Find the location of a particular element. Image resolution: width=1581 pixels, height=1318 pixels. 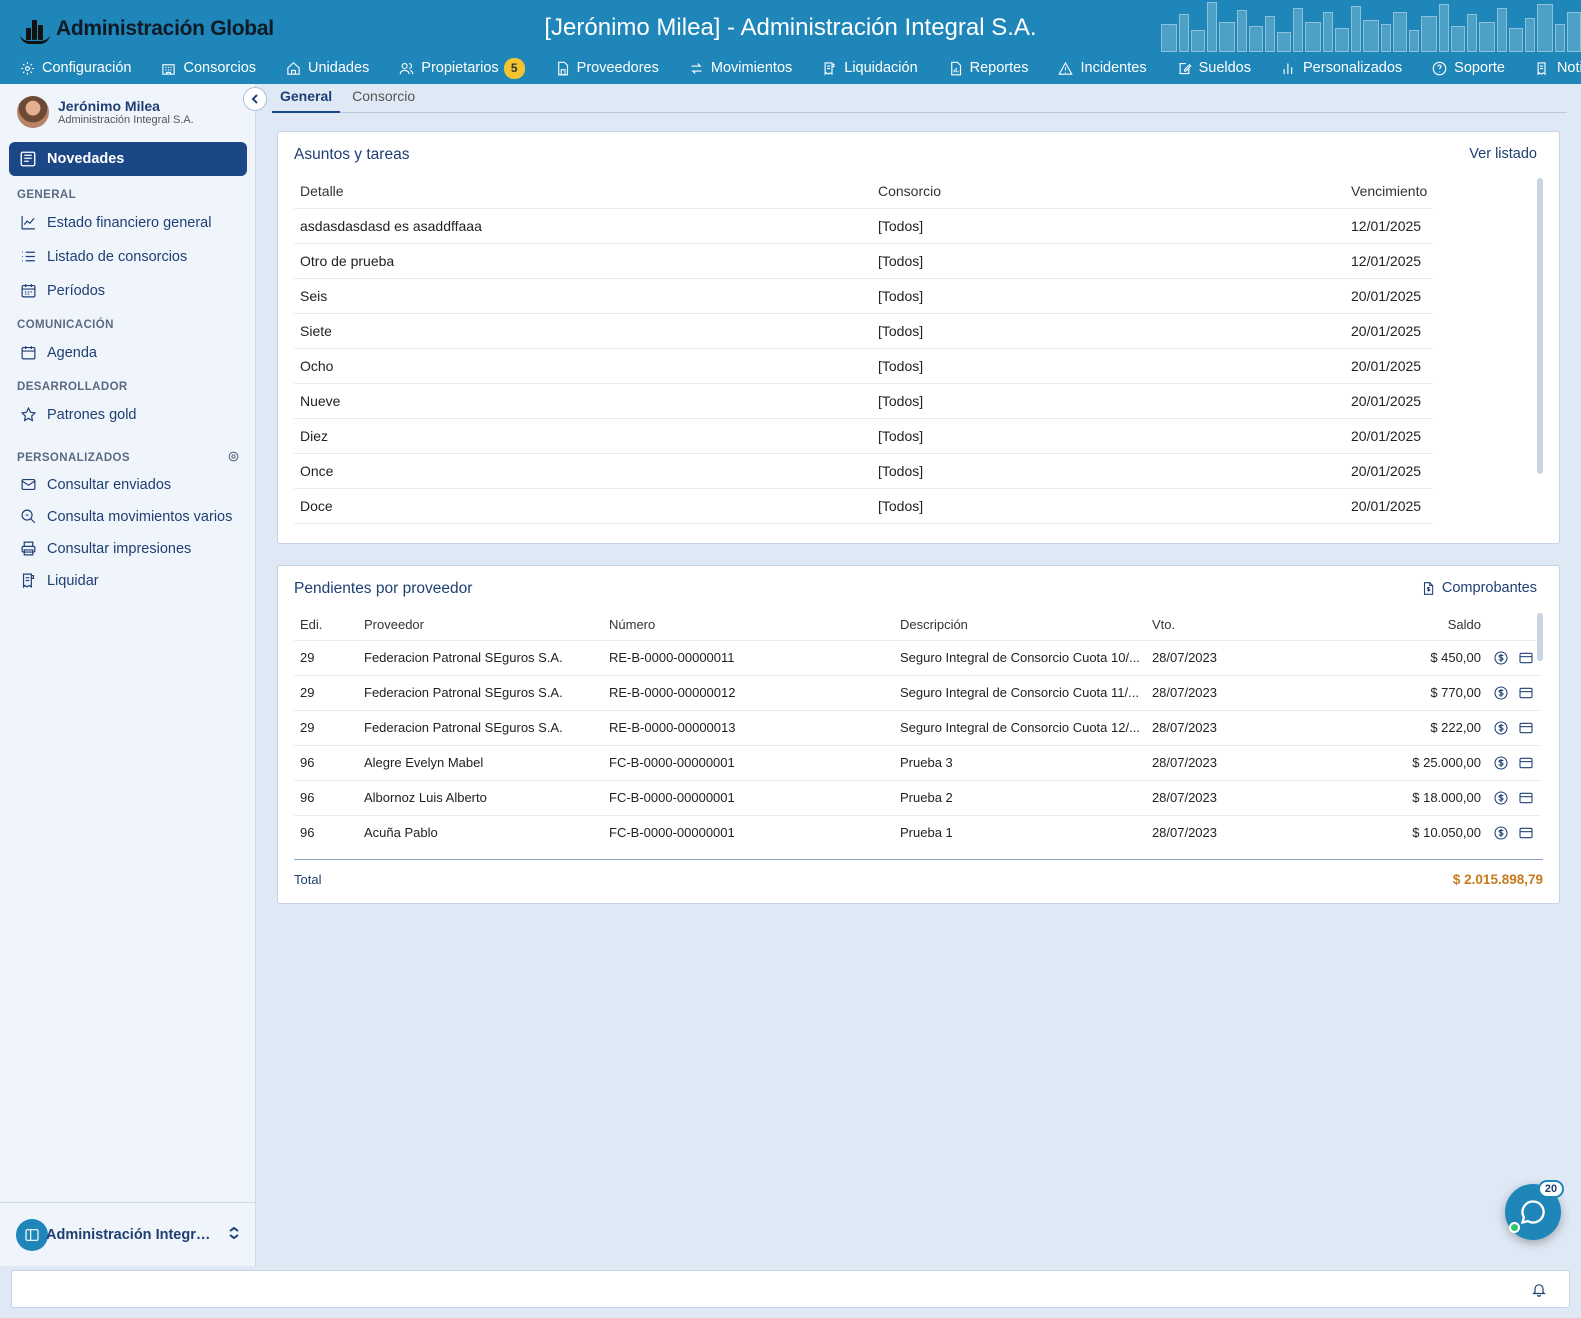

cell-detalle: Seis is located at coordinates (583, 295).